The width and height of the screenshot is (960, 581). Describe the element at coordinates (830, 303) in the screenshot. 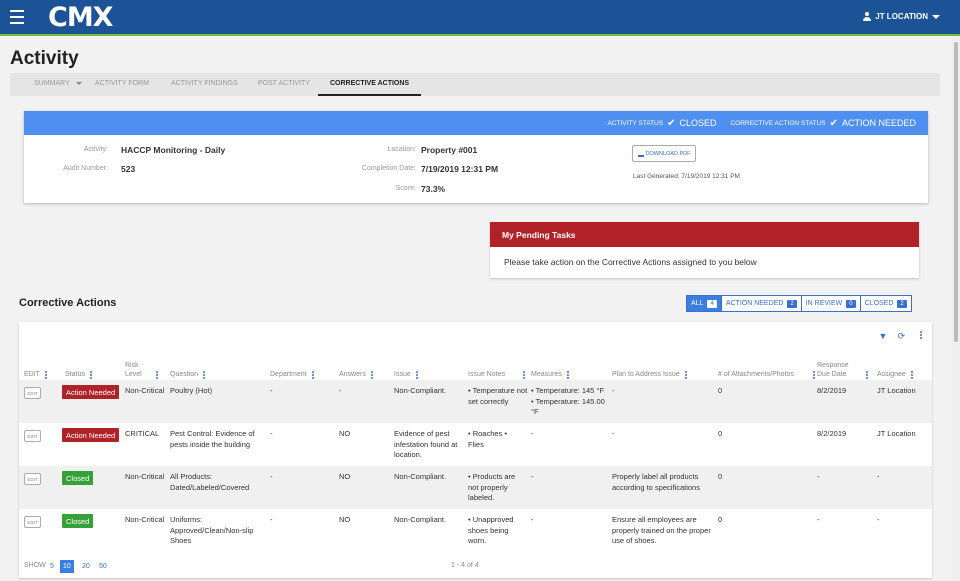

I see `filter-in-review: IN REVIEW 0` at that location.